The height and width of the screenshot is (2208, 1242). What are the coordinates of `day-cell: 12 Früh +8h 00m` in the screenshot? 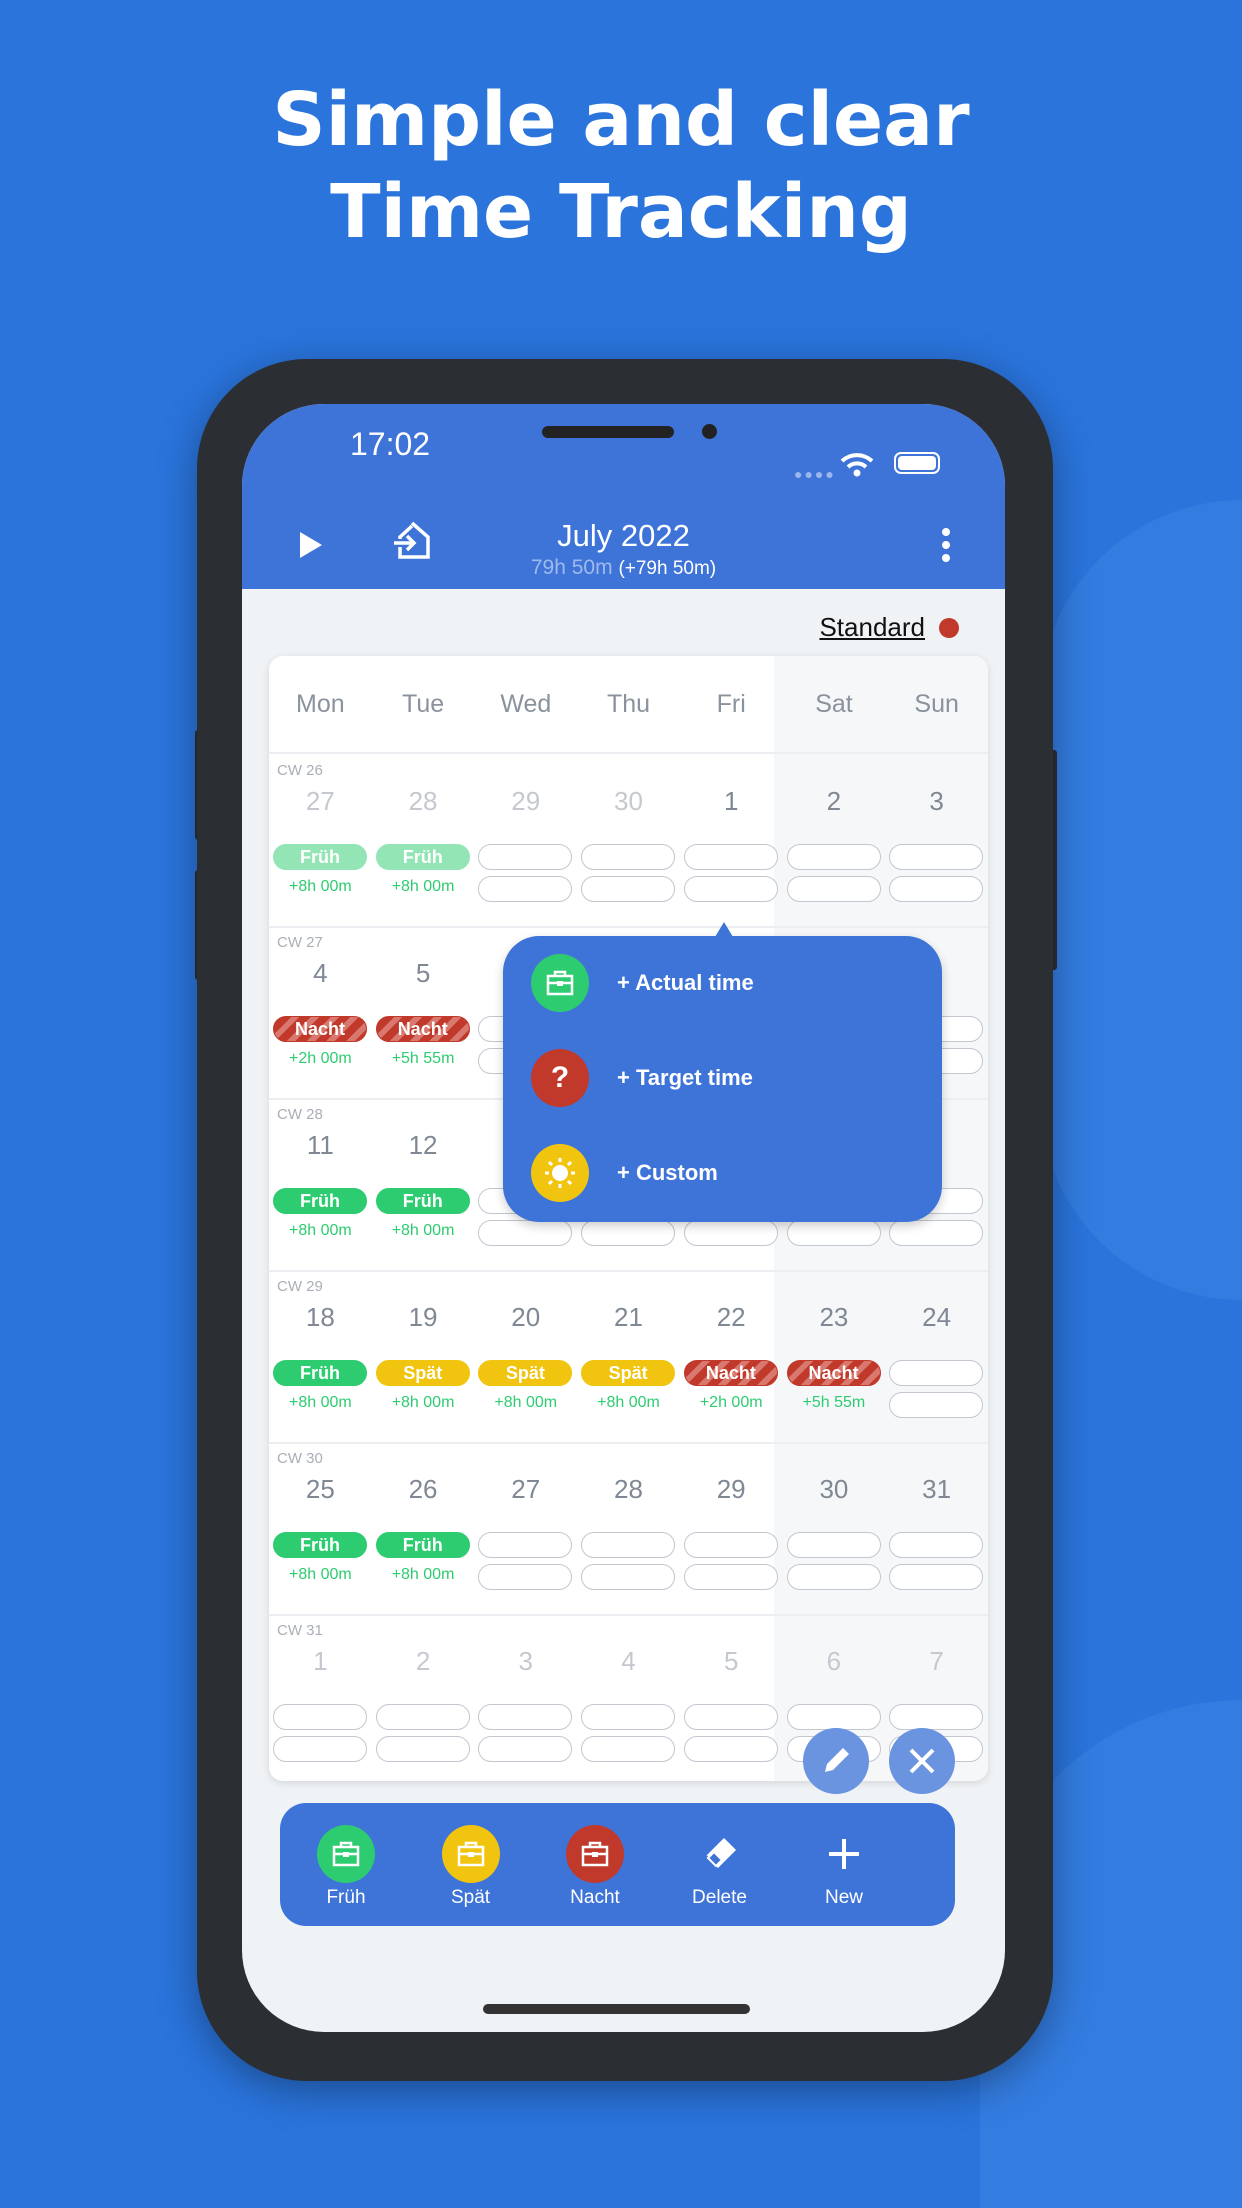 It's located at (423, 1186).